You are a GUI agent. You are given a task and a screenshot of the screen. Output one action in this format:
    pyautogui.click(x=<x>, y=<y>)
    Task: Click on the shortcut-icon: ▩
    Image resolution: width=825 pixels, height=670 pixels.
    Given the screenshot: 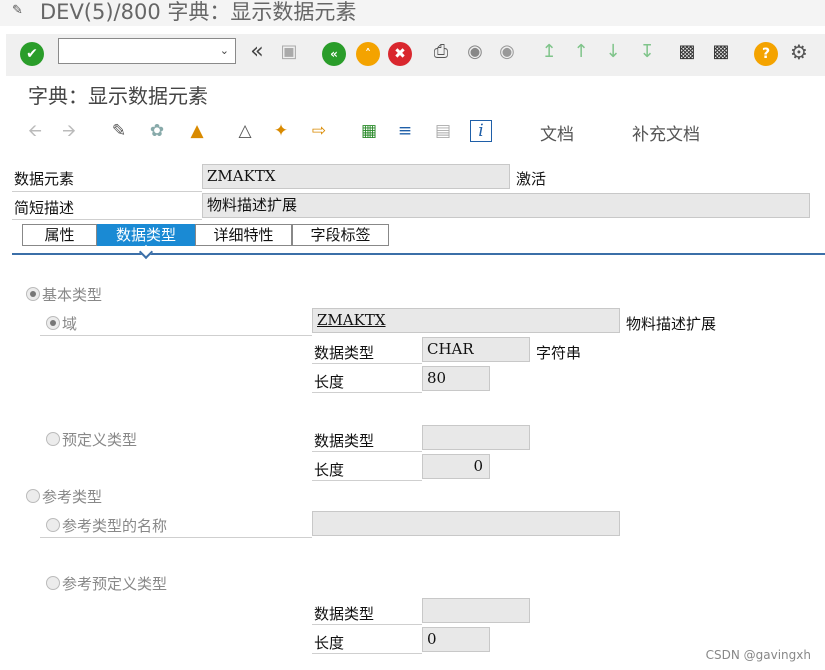 What is the action you would take?
    pyautogui.click(x=721, y=52)
    